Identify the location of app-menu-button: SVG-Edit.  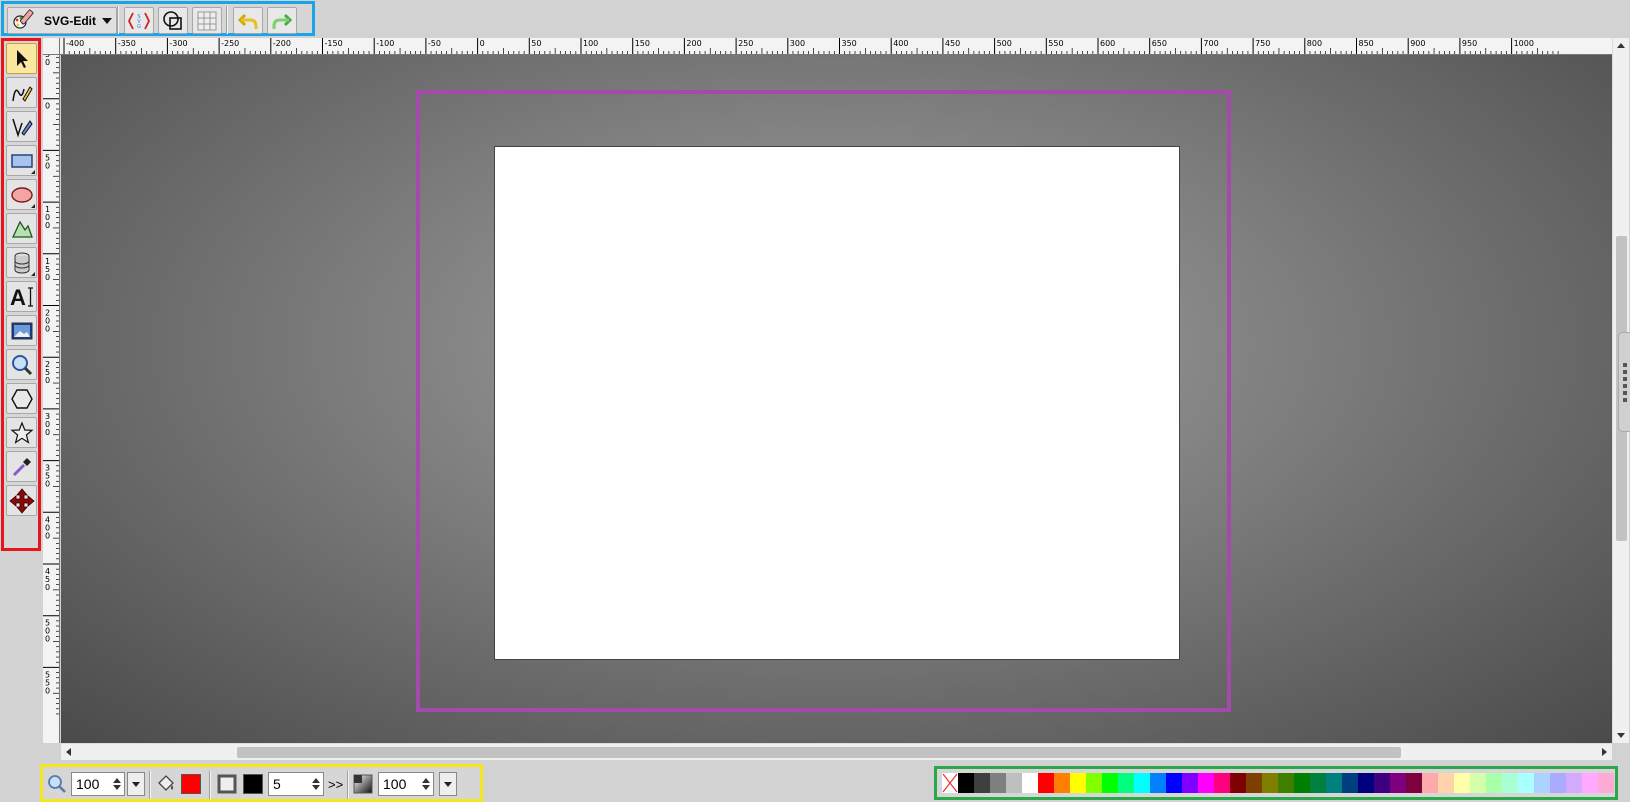
(62, 20).